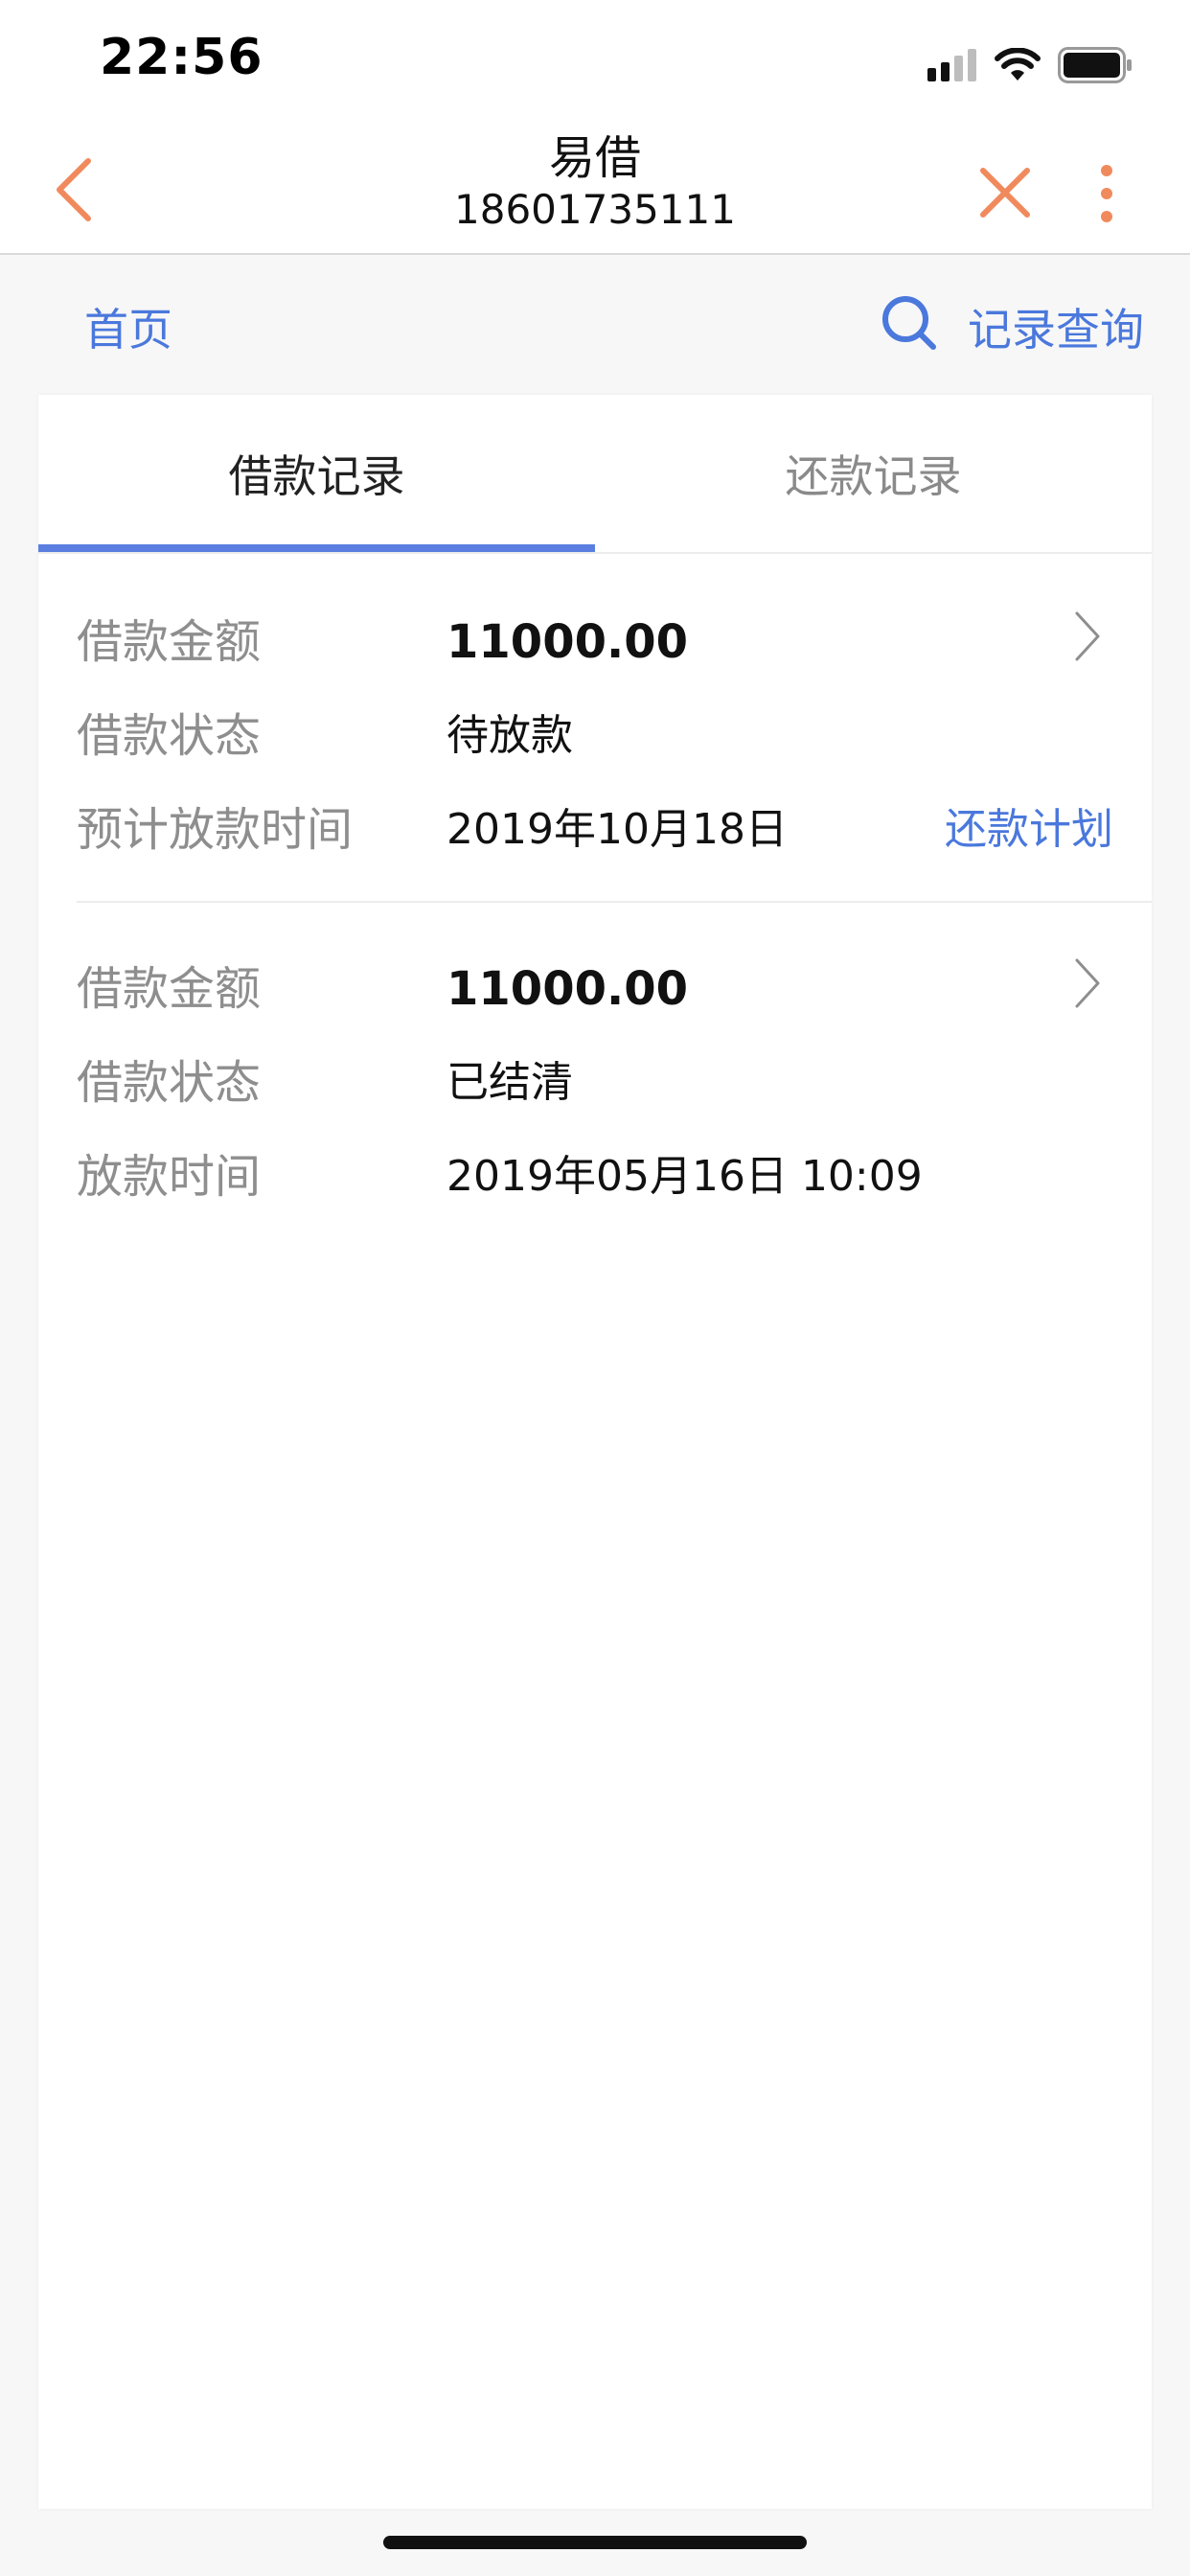  I want to click on home-link: 首页, so click(128, 327).